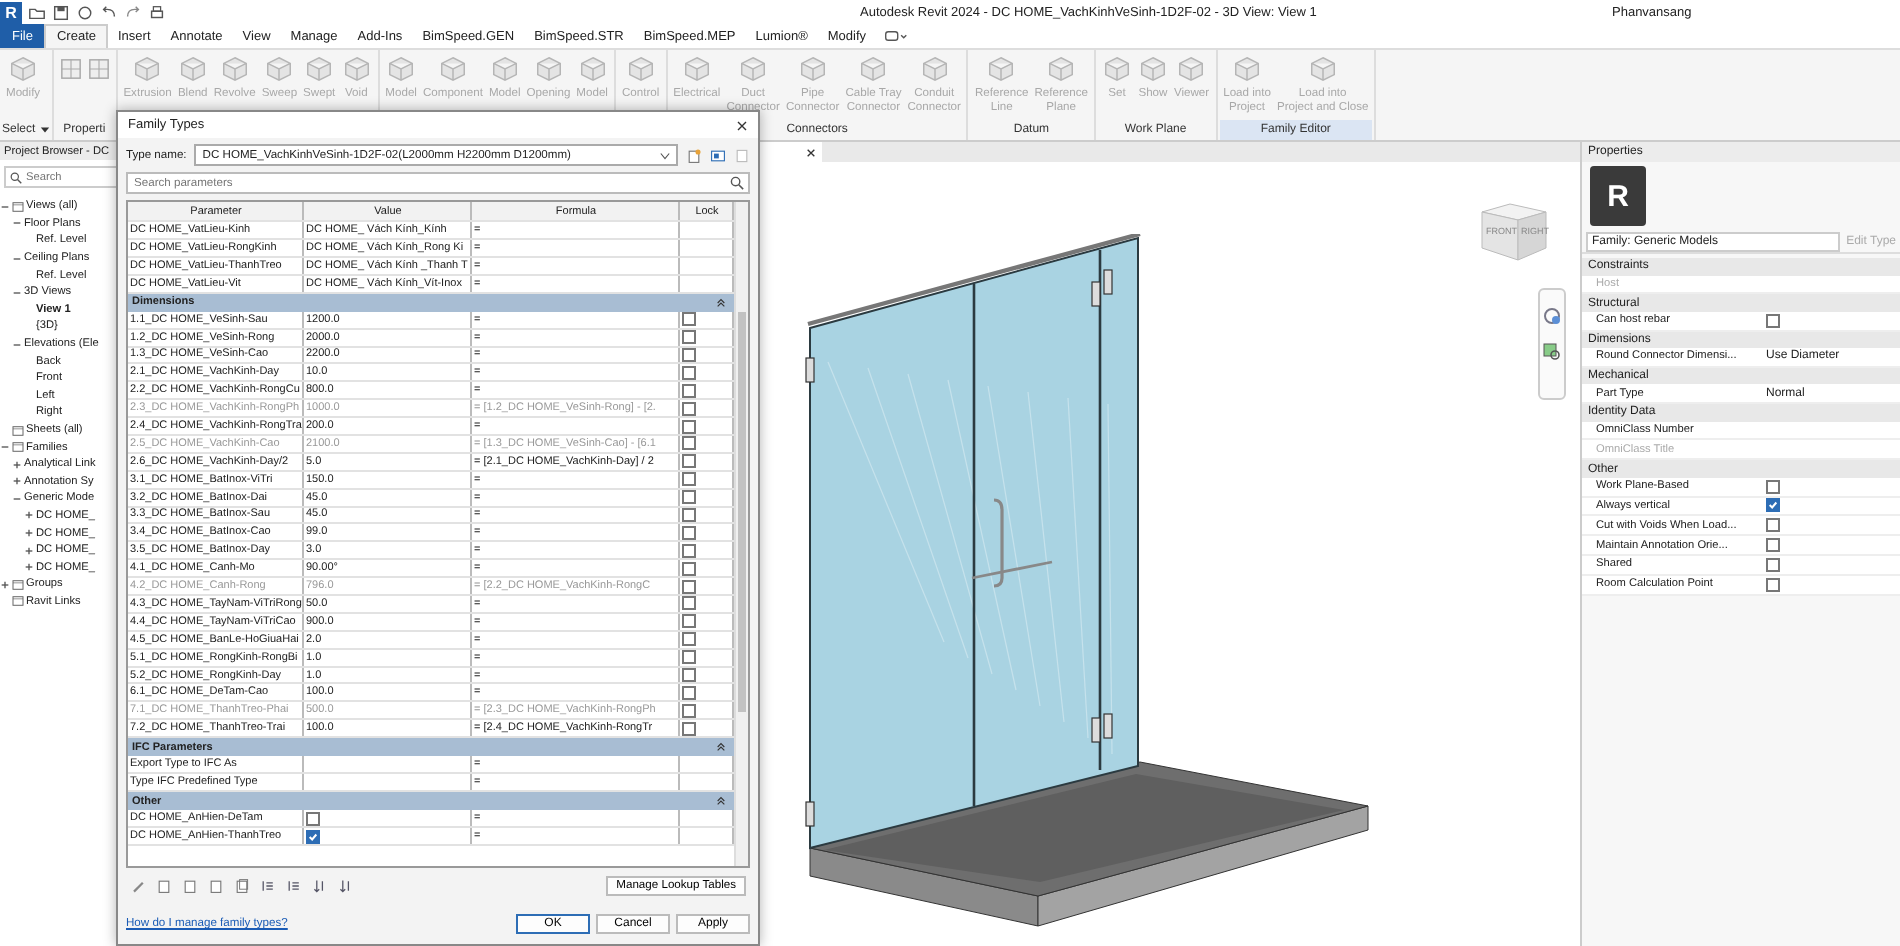 The image size is (1900, 946). What do you see at coordinates (1618, 196) in the screenshot?
I see `family-logo: R` at bounding box center [1618, 196].